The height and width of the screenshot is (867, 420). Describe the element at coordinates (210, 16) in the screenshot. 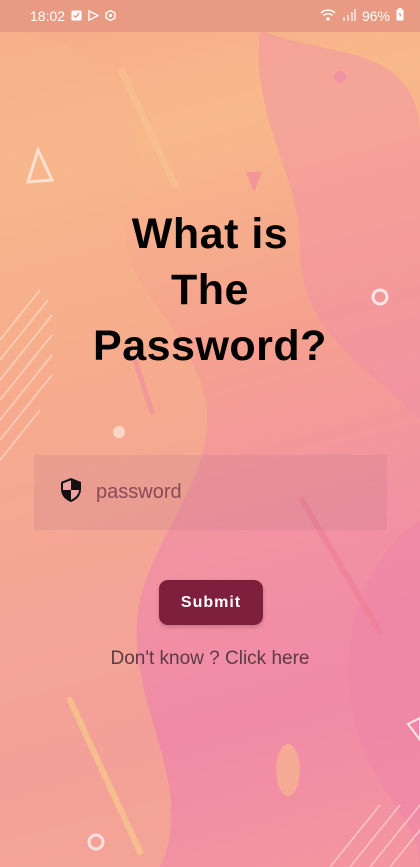

I see `status-bar: 18:02 96%` at that location.